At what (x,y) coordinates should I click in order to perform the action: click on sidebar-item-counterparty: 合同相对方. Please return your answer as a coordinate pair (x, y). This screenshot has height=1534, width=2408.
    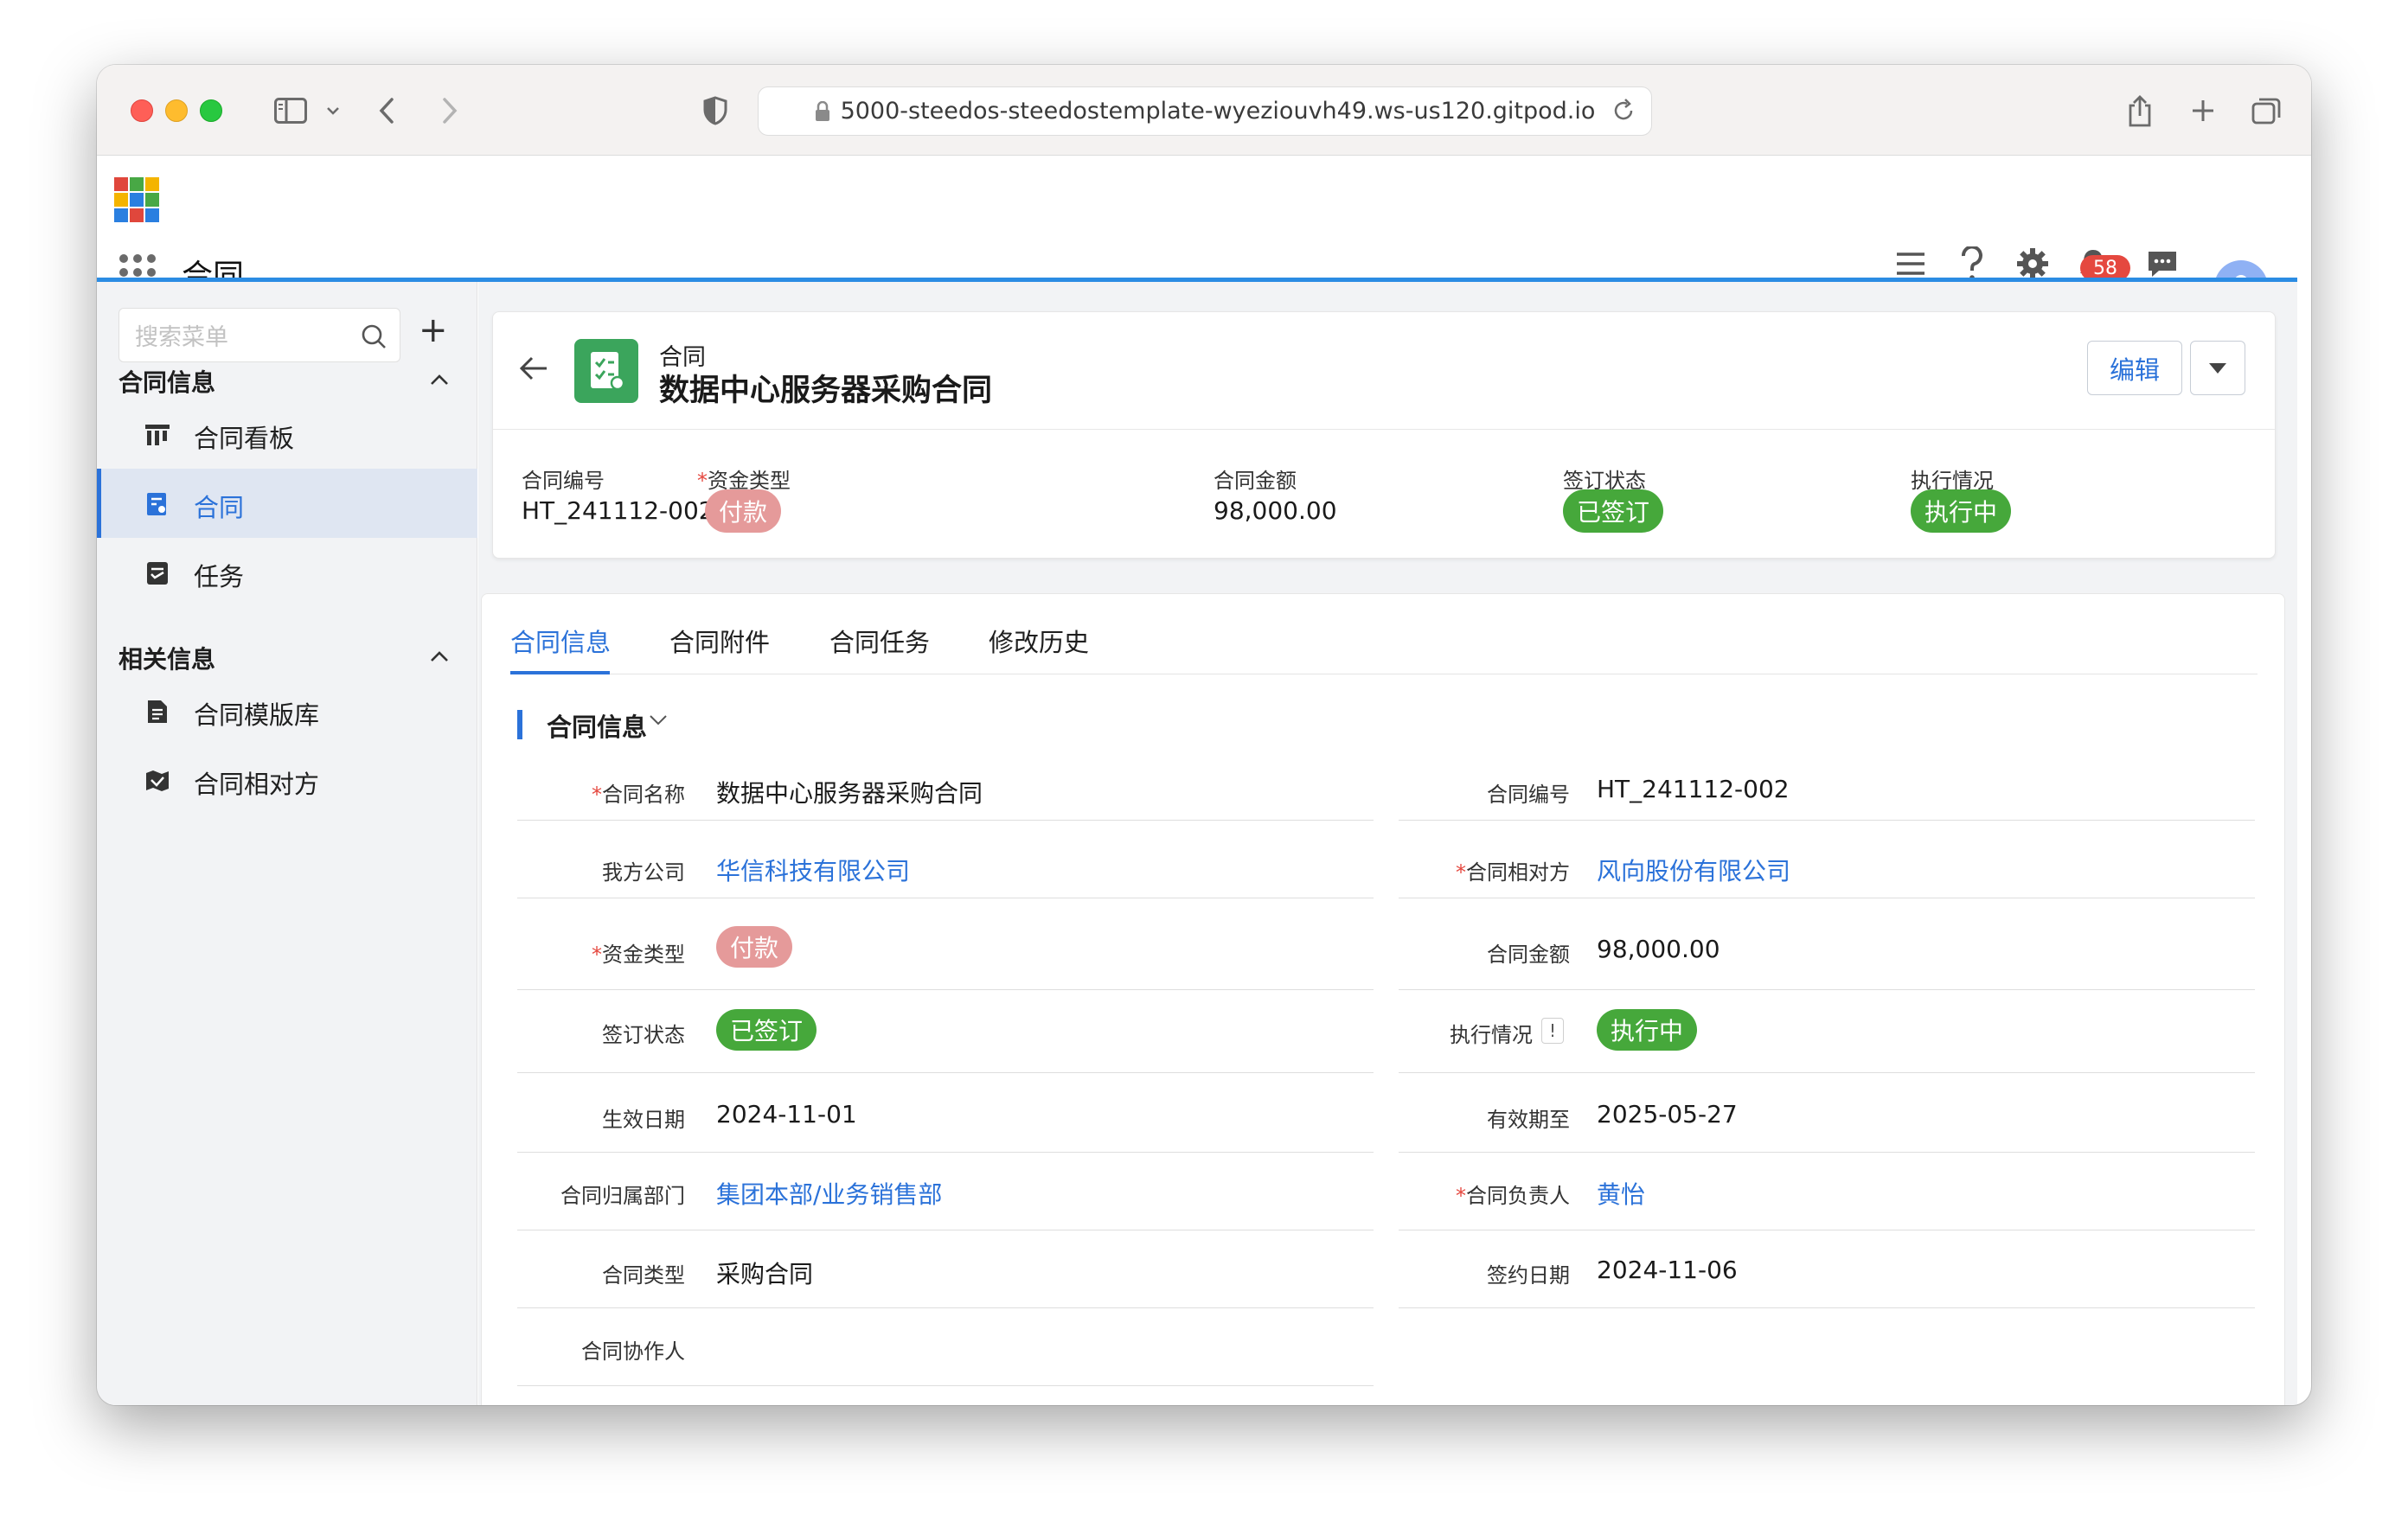
    Looking at the image, I should click on (287, 780).